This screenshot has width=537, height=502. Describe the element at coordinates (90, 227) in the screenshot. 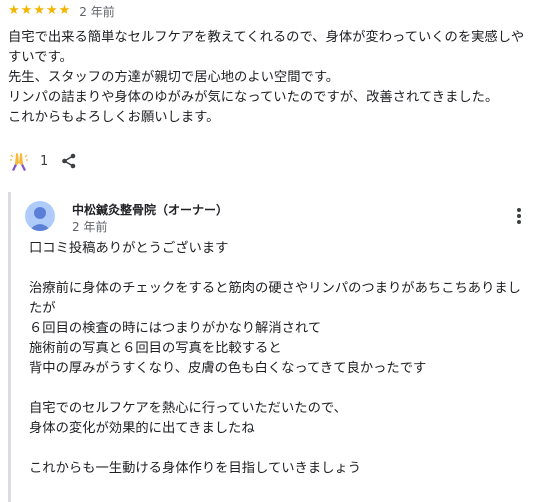

I see `reply-time: 2 年前` at that location.